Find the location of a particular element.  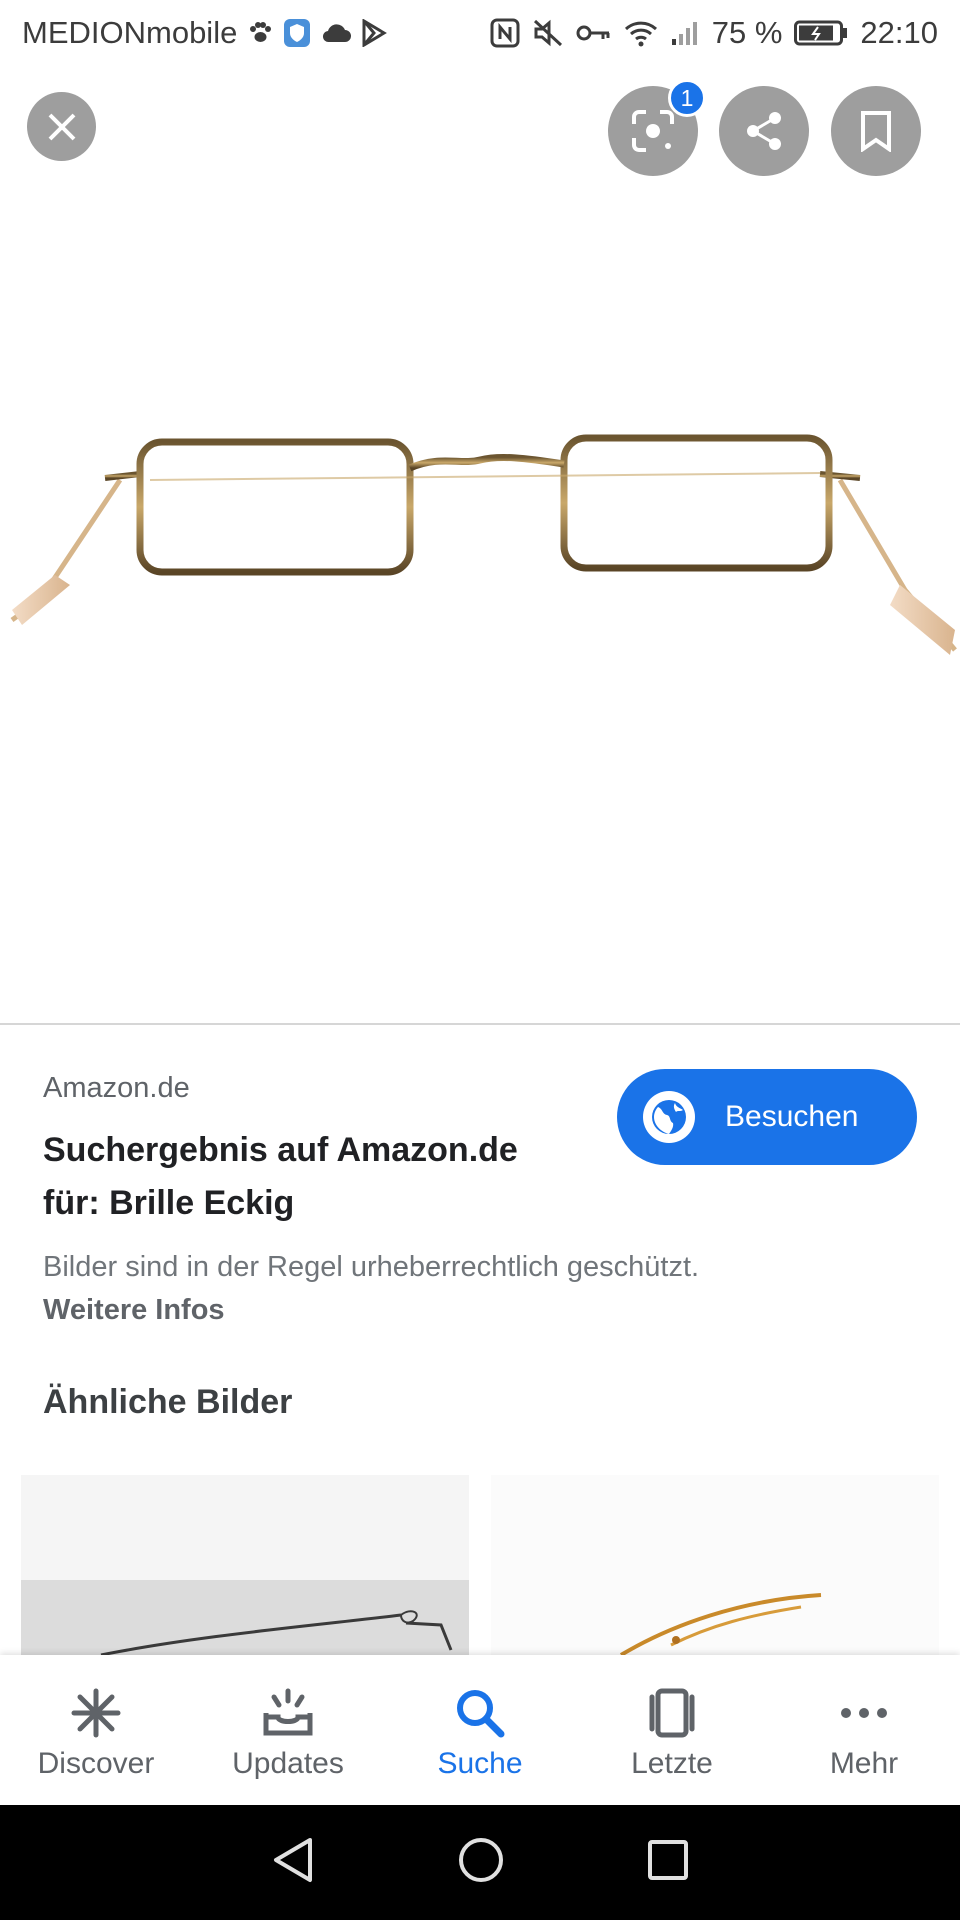

status-left: MEDIONmobile is located at coordinates (205, 33).